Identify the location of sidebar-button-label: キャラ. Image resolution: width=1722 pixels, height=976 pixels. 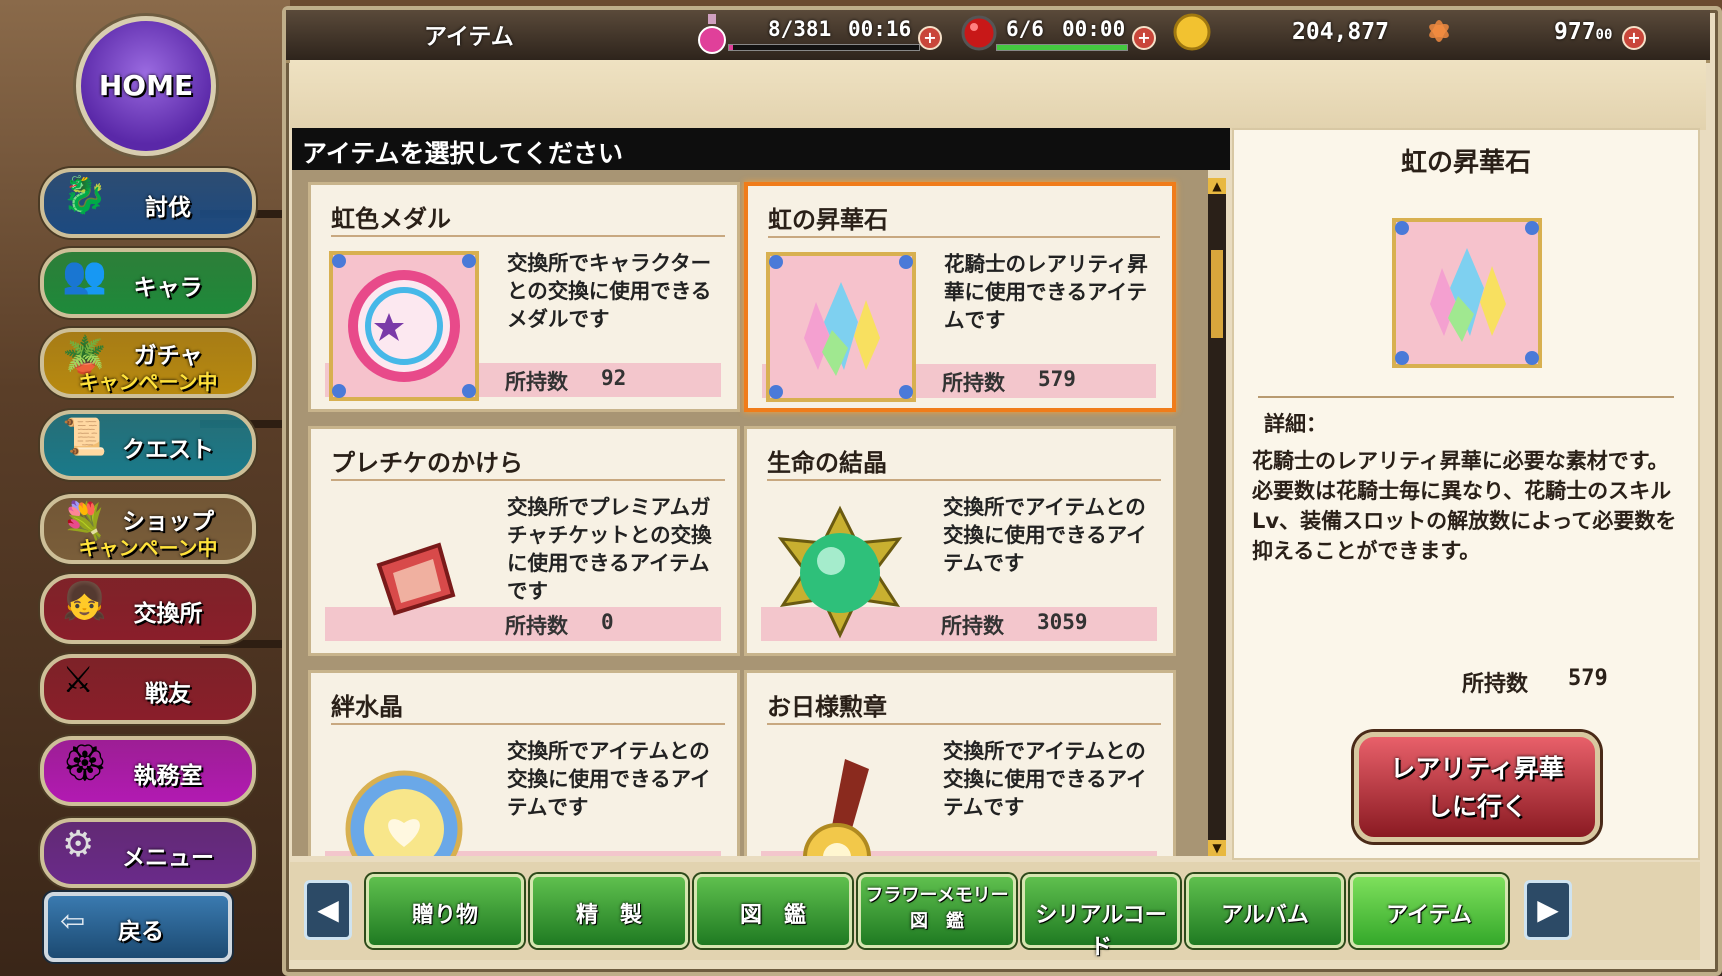
(168, 288).